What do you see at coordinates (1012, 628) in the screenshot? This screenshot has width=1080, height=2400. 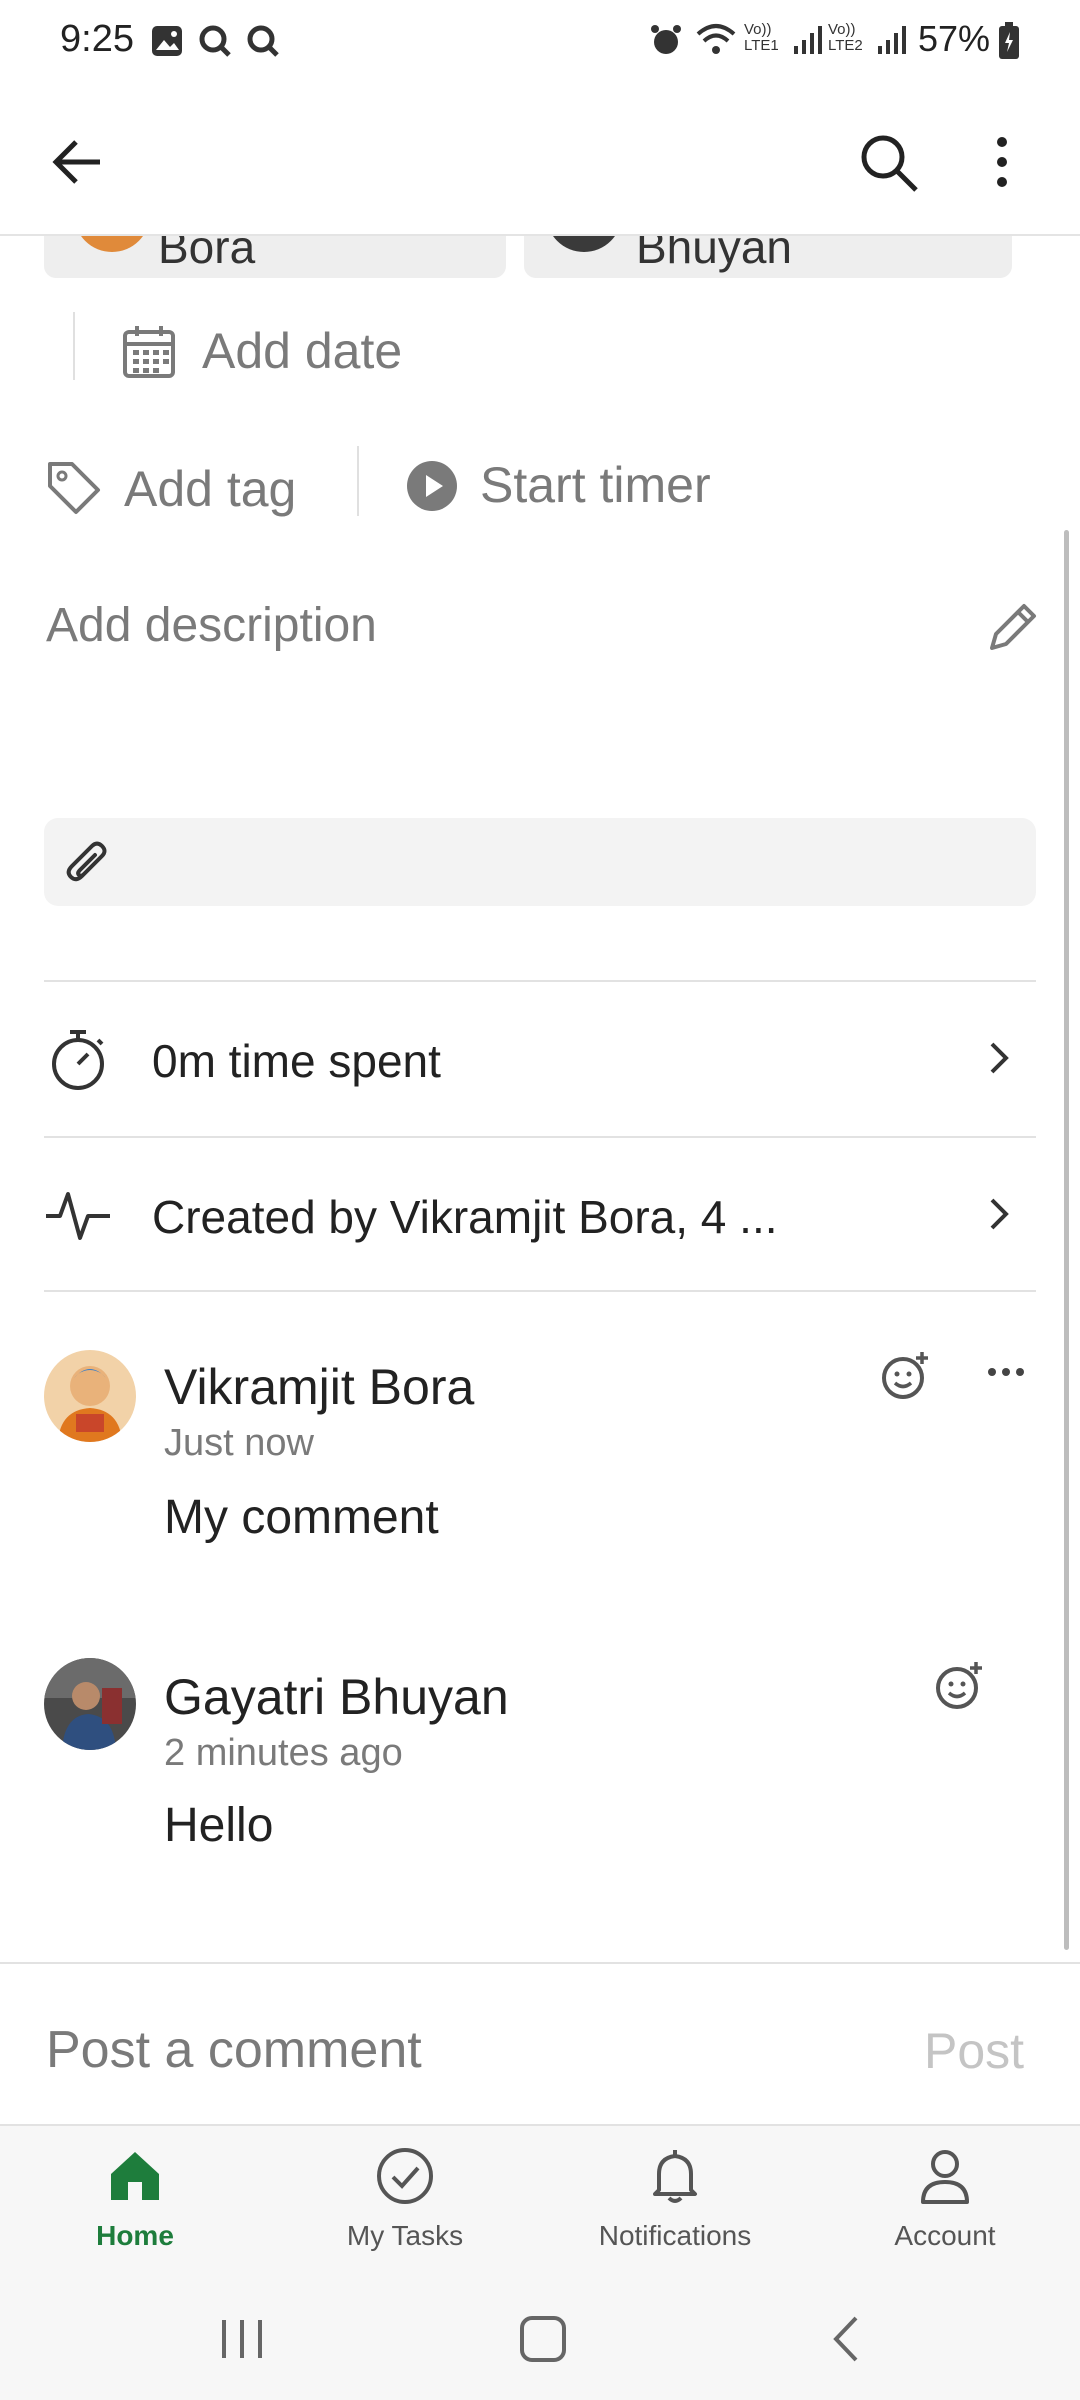 I see `pencil-icon` at bounding box center [1012, 628].